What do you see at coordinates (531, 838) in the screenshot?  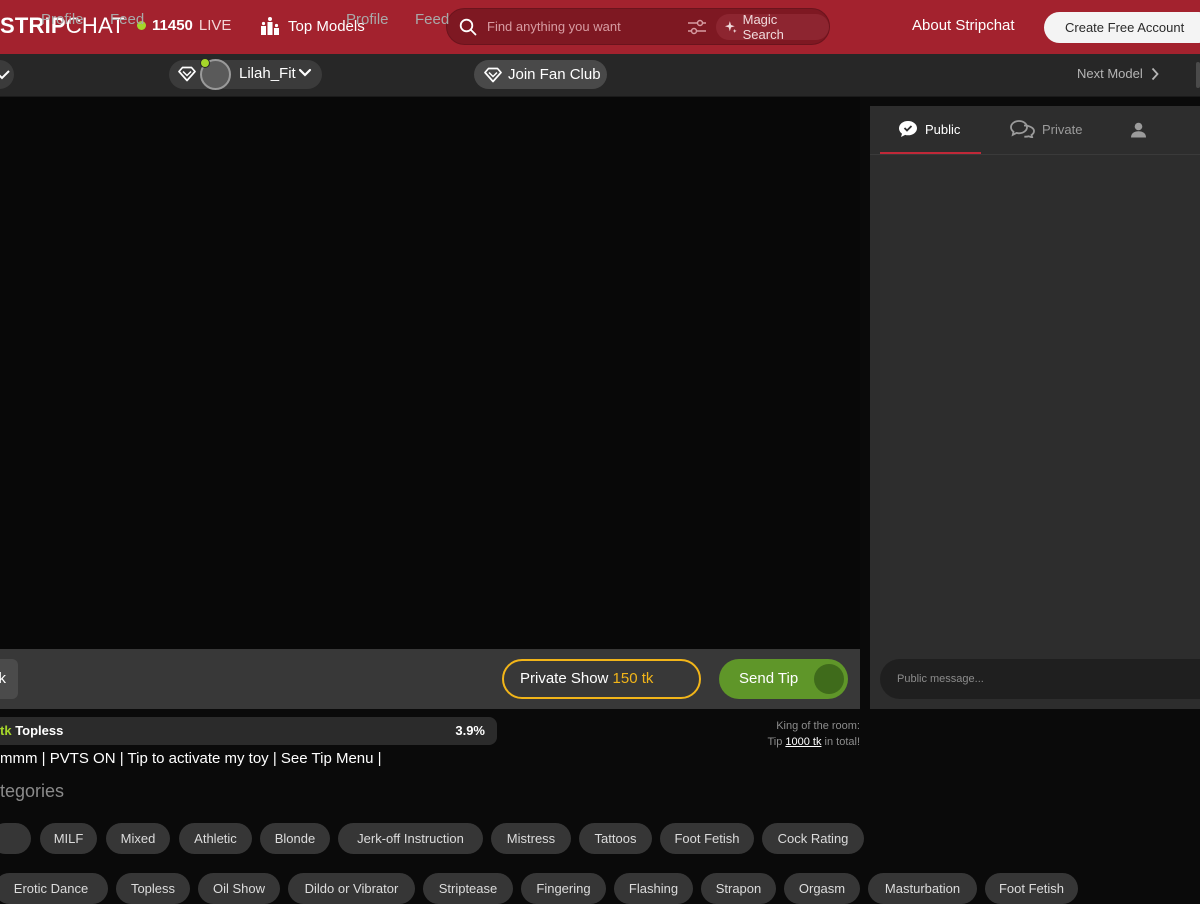 I see `category-tag: Mistress` at bounding box center [531, 838].